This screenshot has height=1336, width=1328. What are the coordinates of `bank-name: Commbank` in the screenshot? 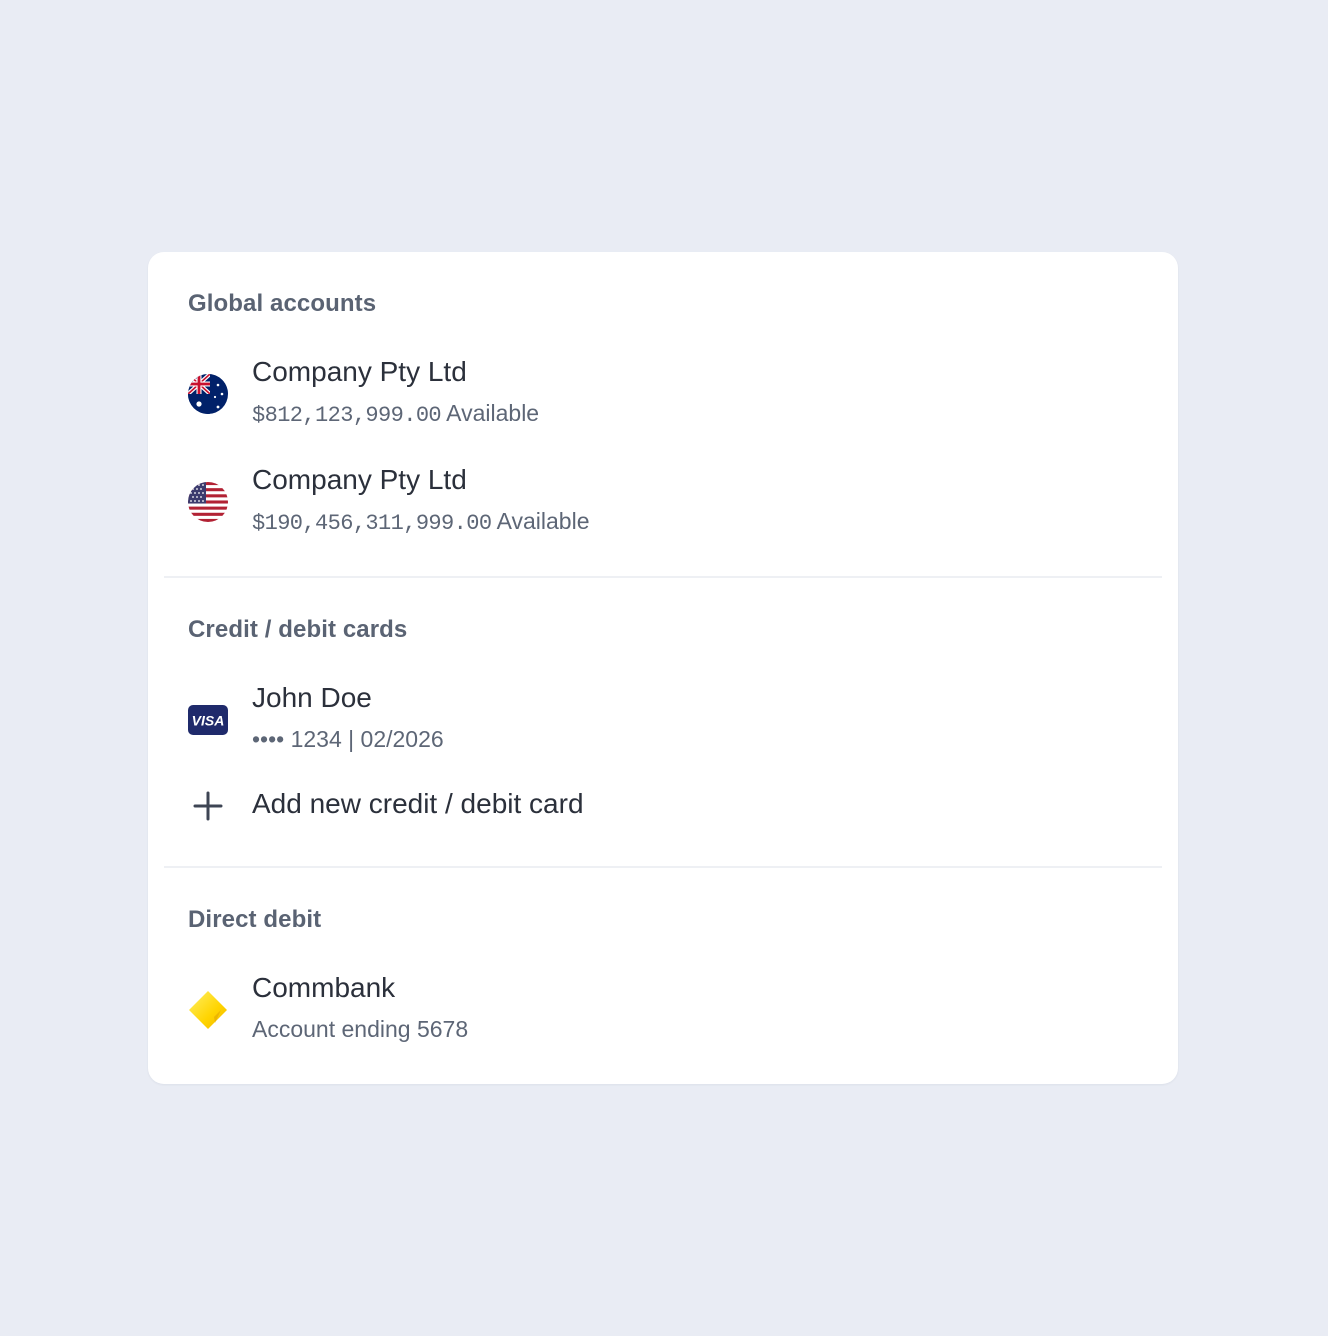 It's located at (324, 987).